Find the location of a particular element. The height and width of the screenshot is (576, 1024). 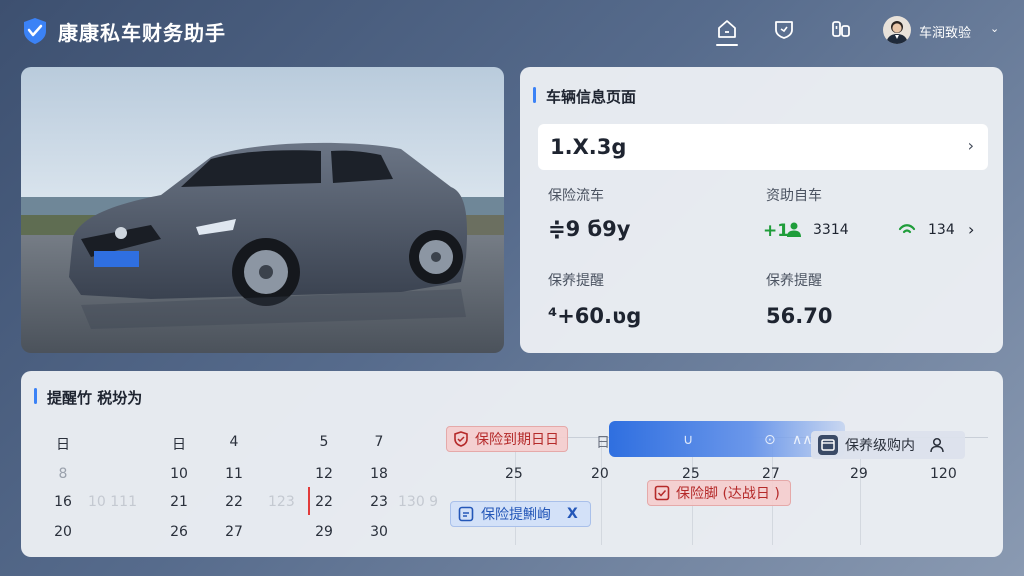

calendar-day: 12 is located at coordinates (324, 474).